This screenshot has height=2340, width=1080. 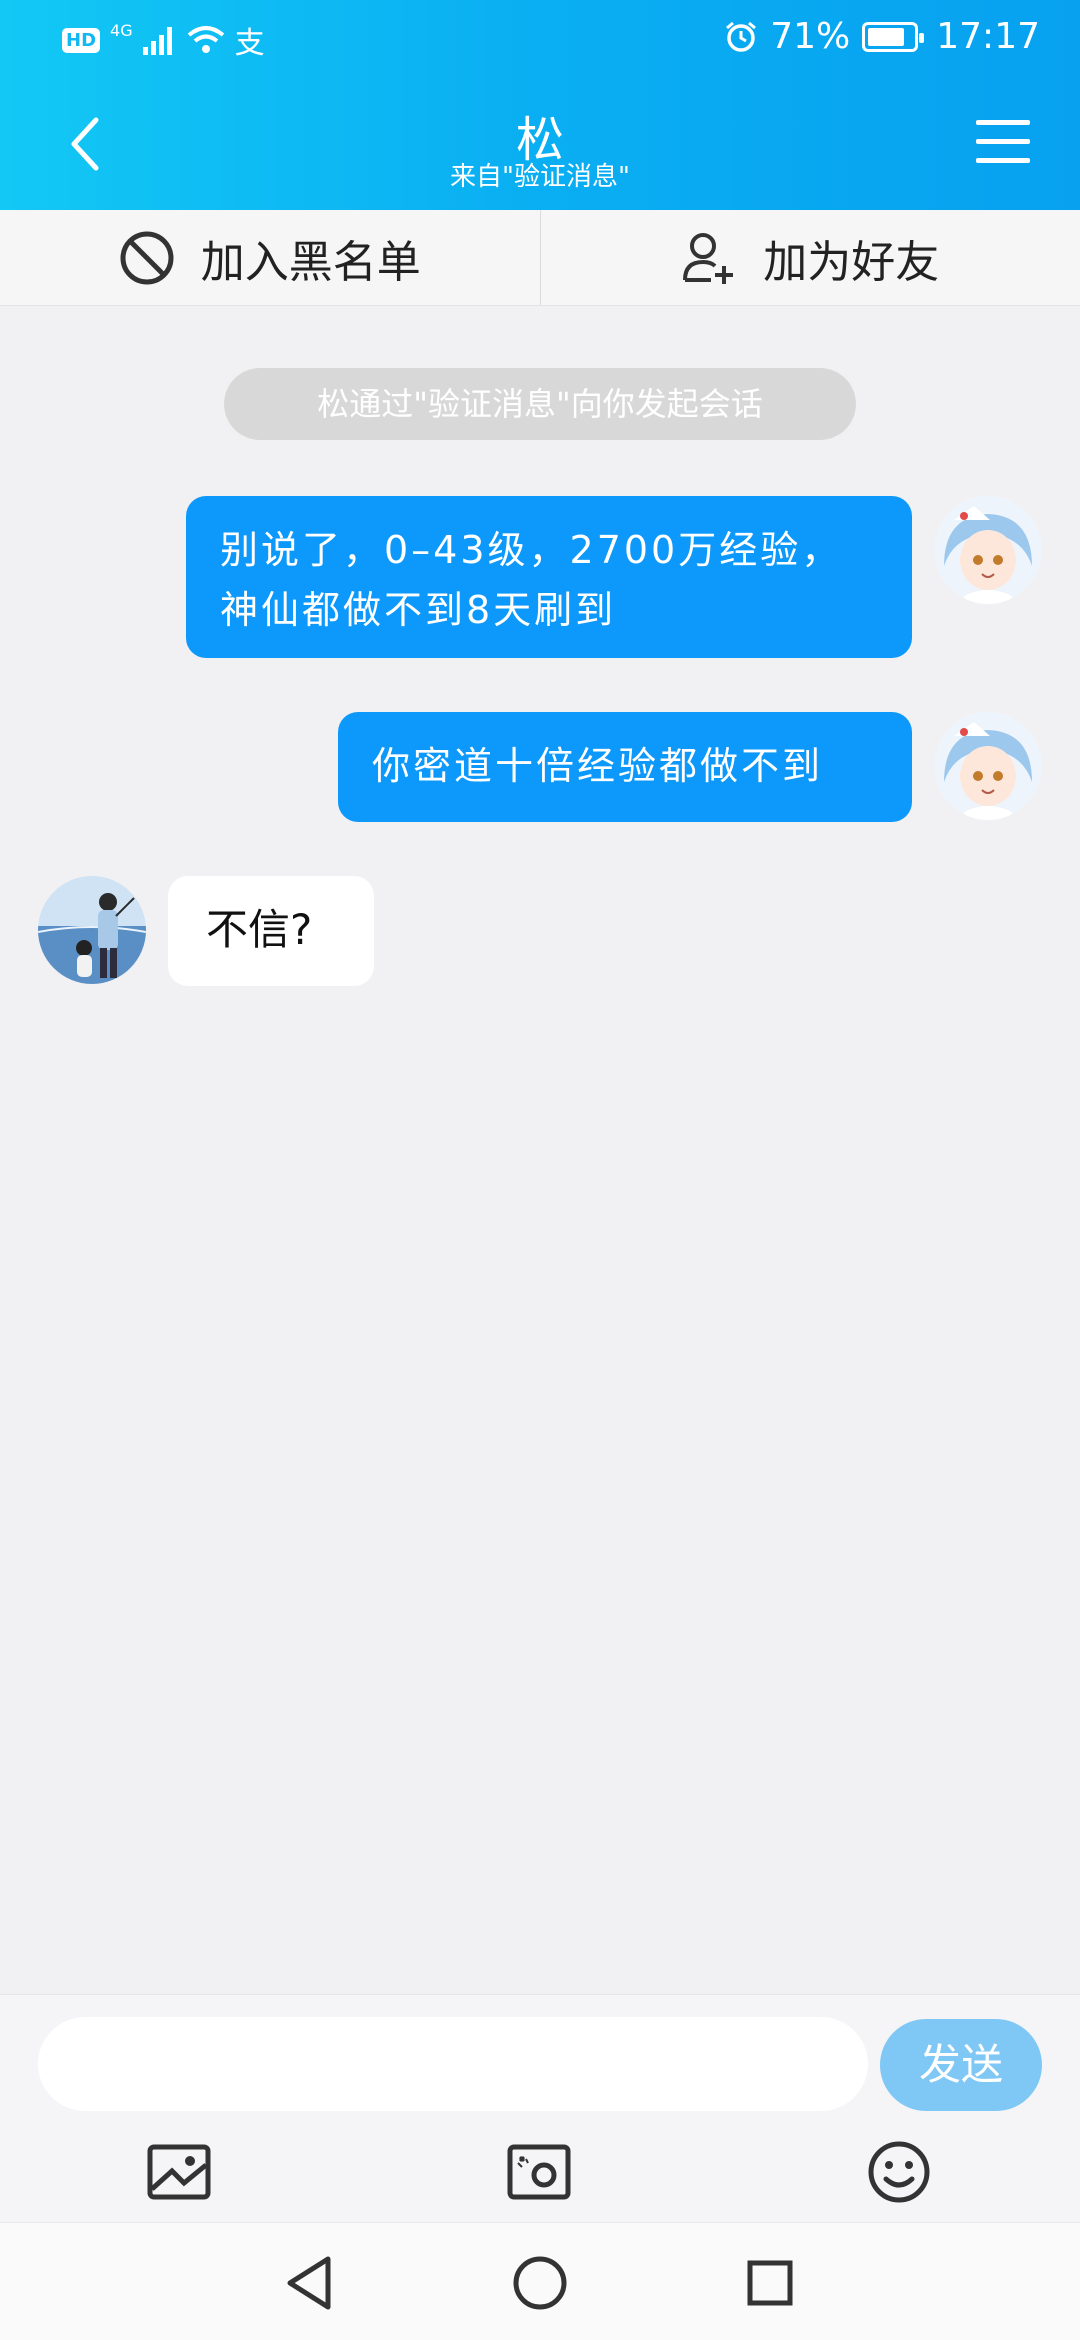 I want to click on send-button: 发送, so click(x=961, y=2065).